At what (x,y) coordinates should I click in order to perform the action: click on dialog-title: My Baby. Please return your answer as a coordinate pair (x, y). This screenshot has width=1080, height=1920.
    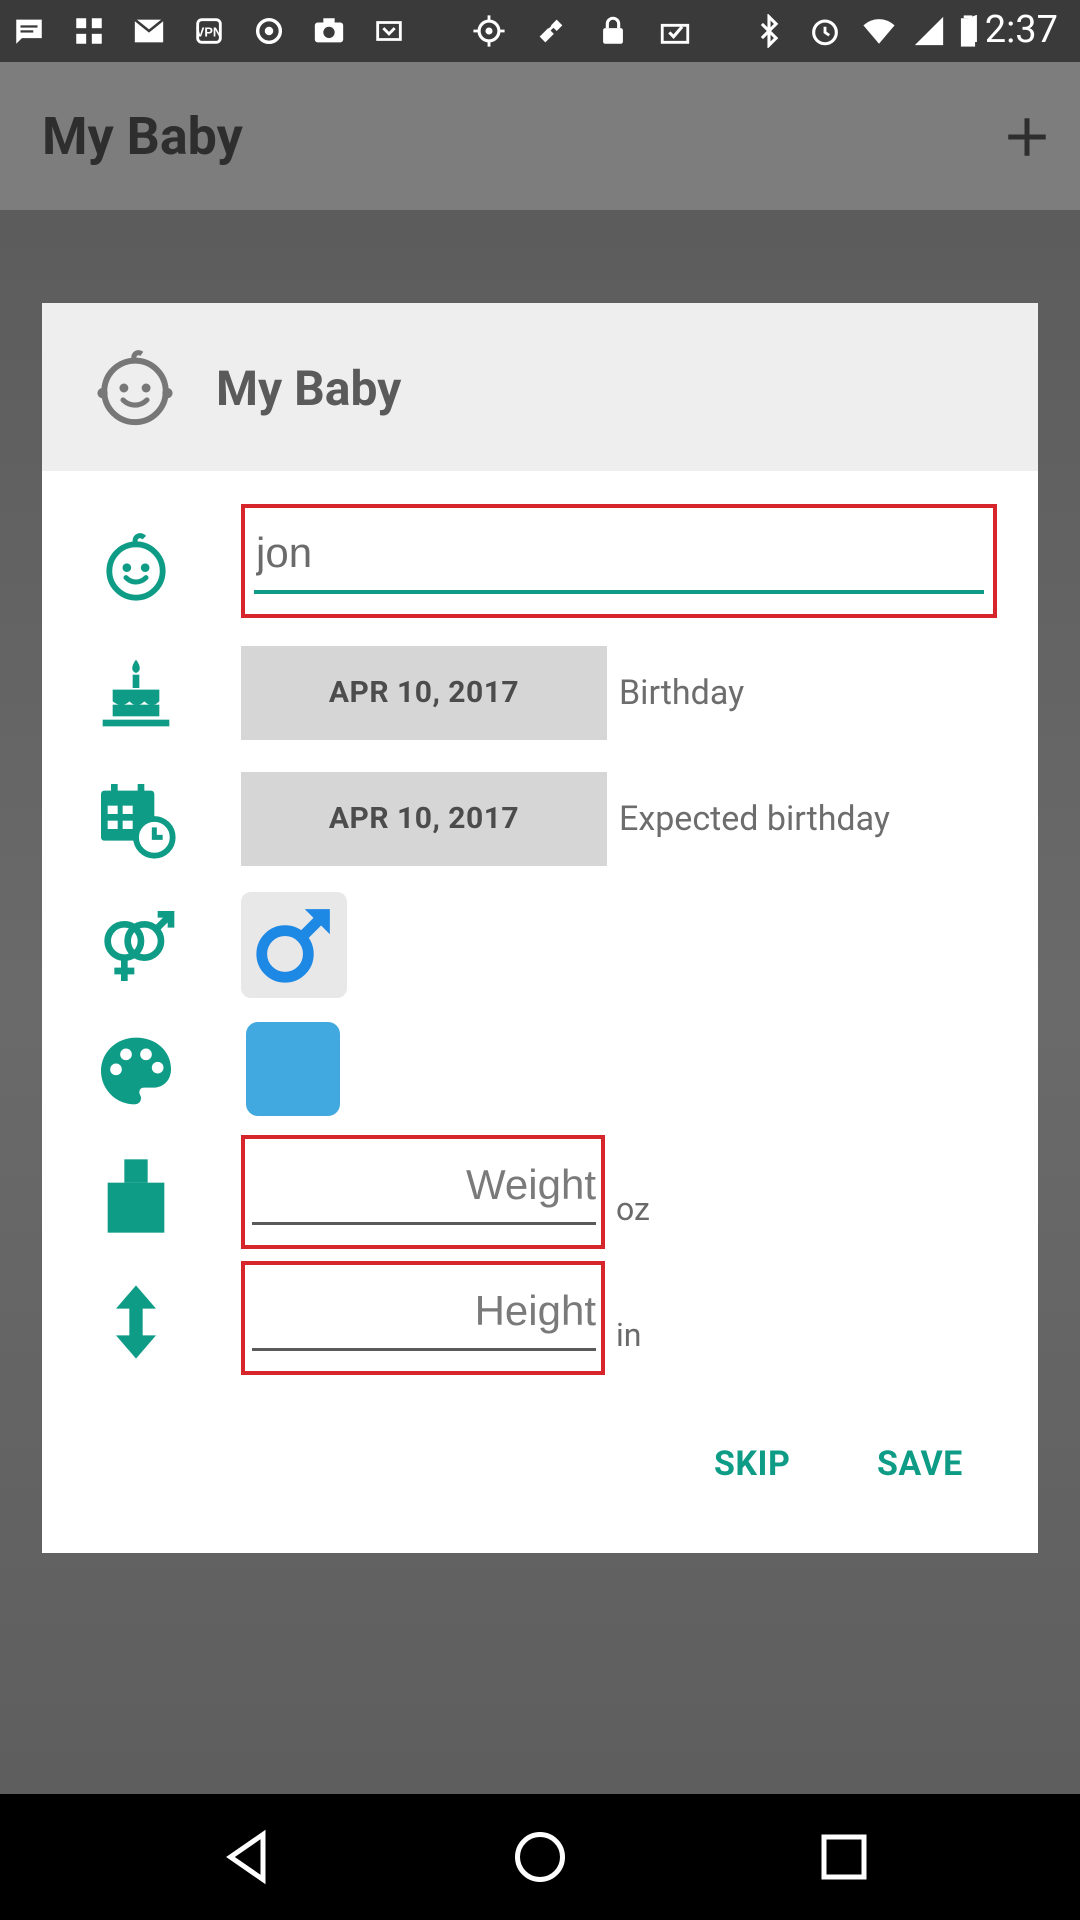
    Looking at the image, I should click on (309, 388).